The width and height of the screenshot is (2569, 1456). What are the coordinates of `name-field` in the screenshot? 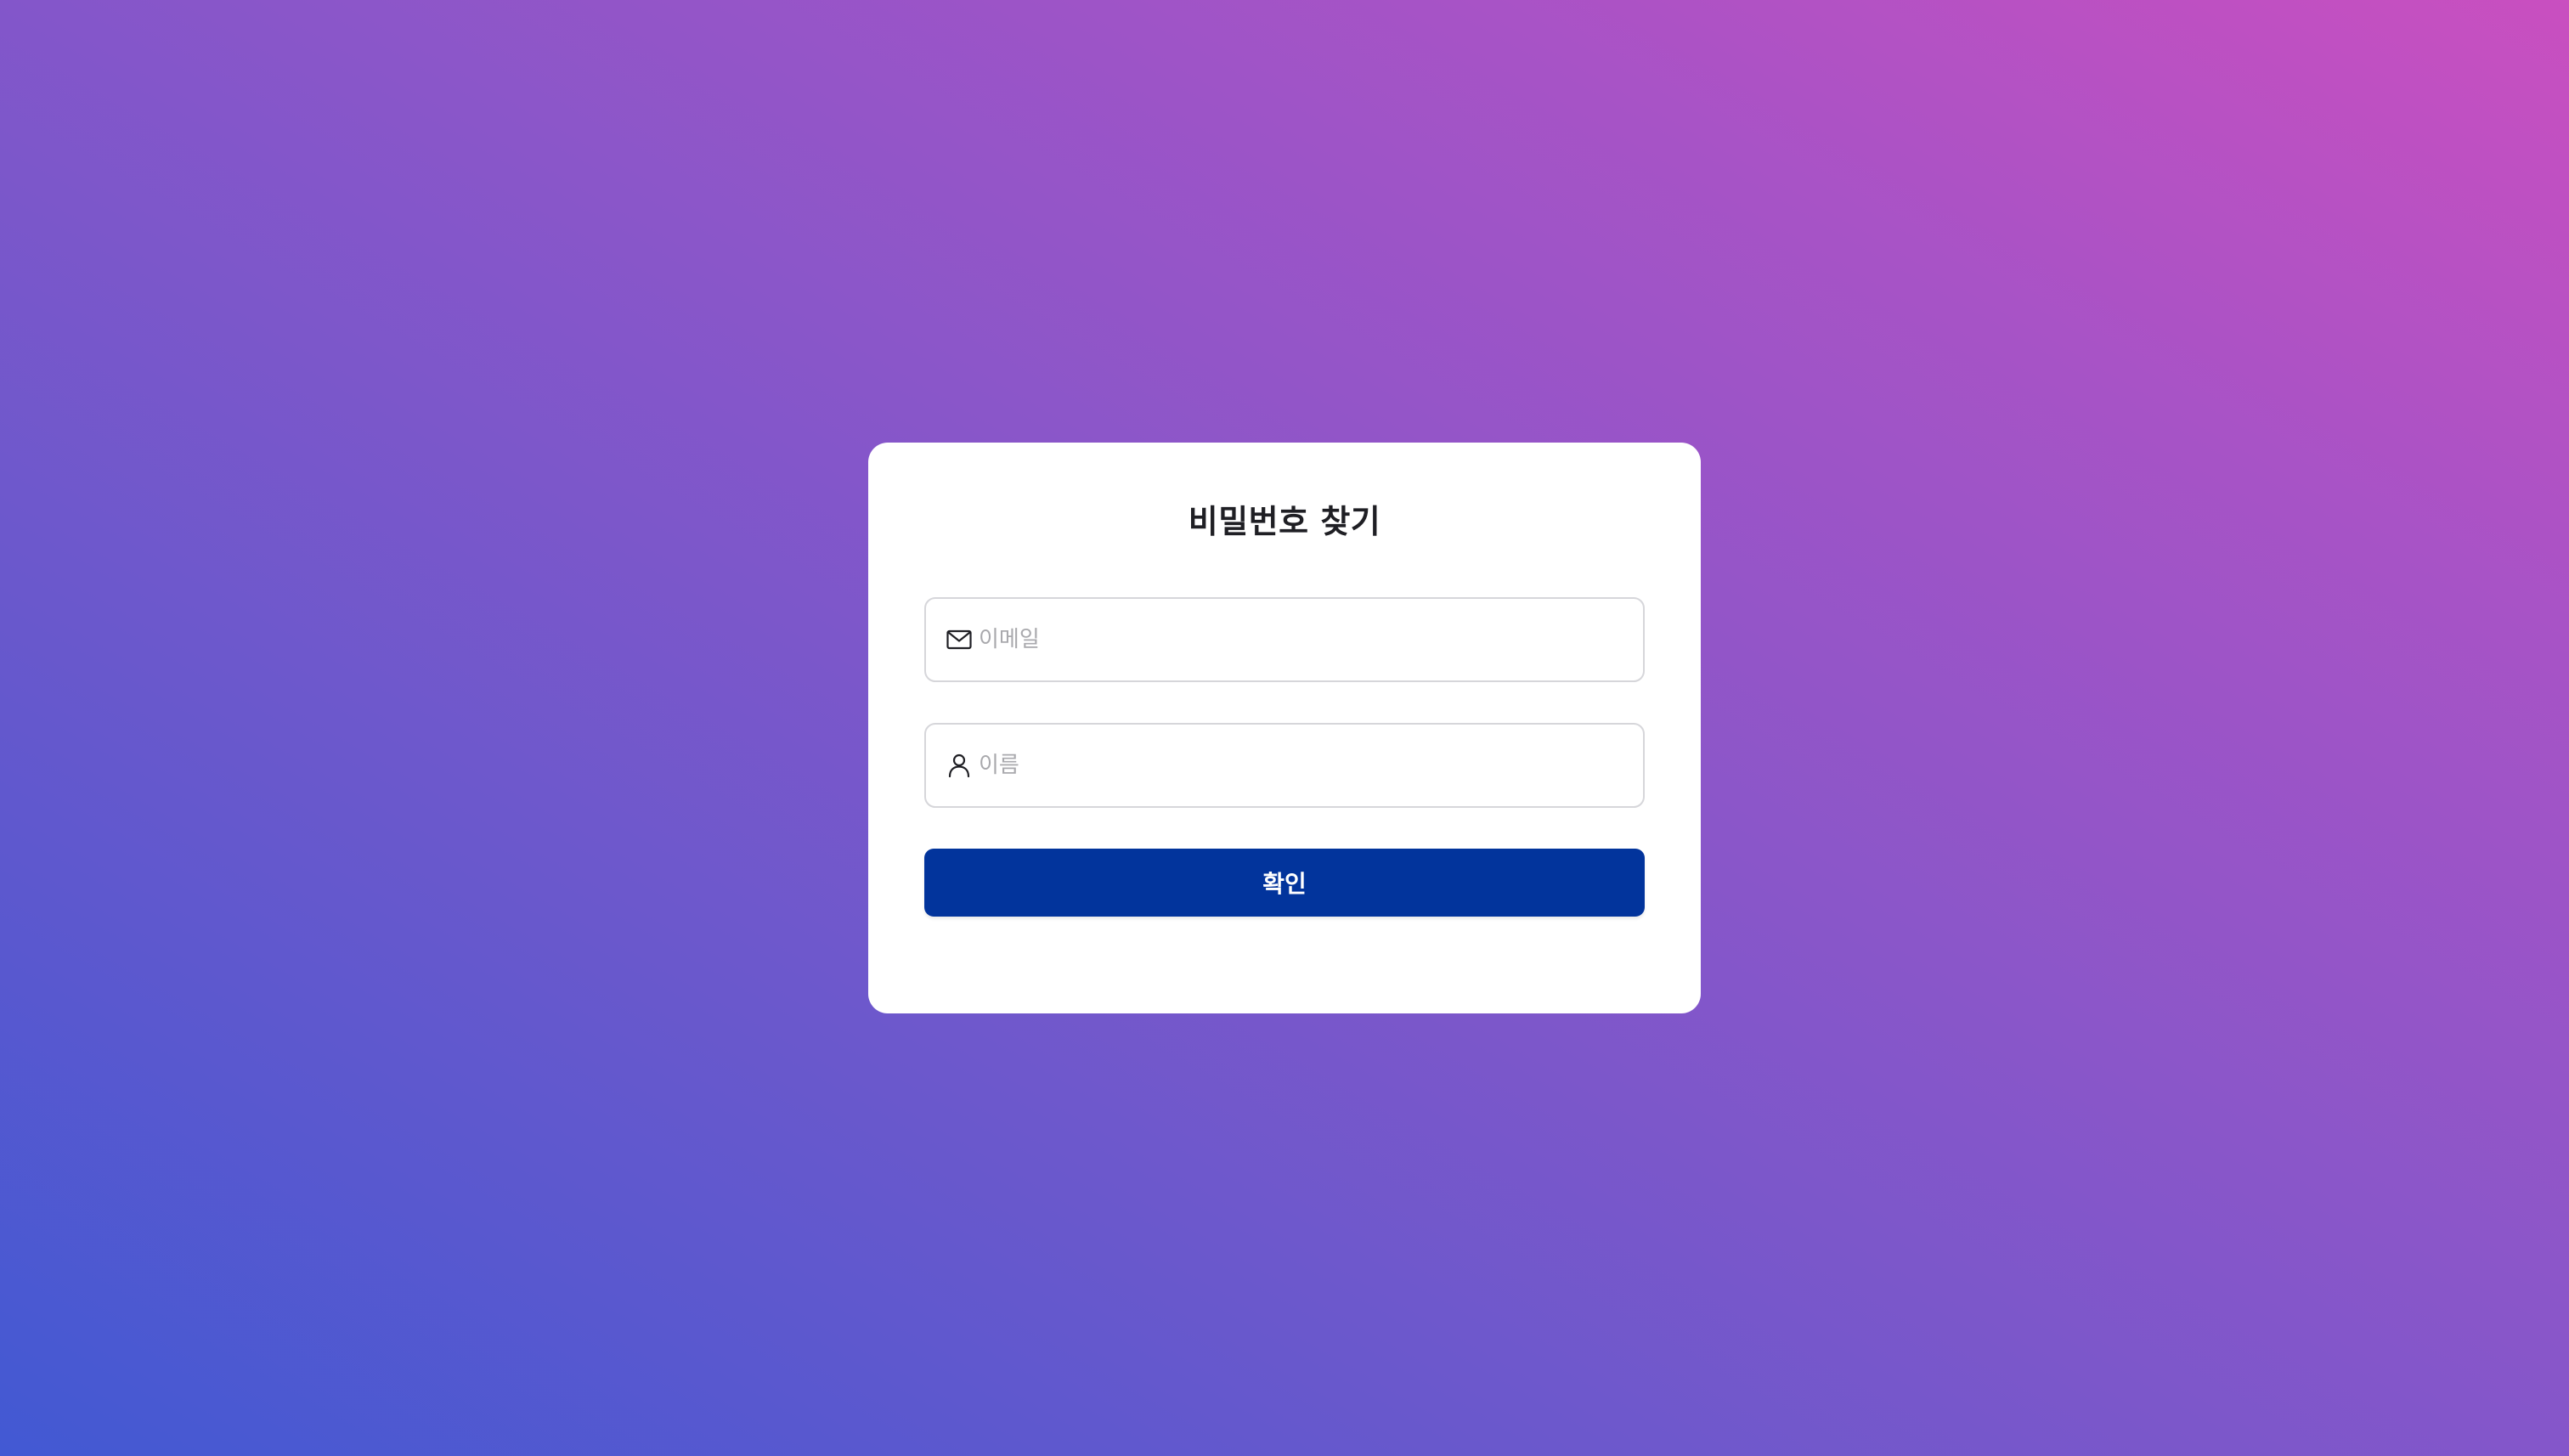 It's located at (1284, 766).